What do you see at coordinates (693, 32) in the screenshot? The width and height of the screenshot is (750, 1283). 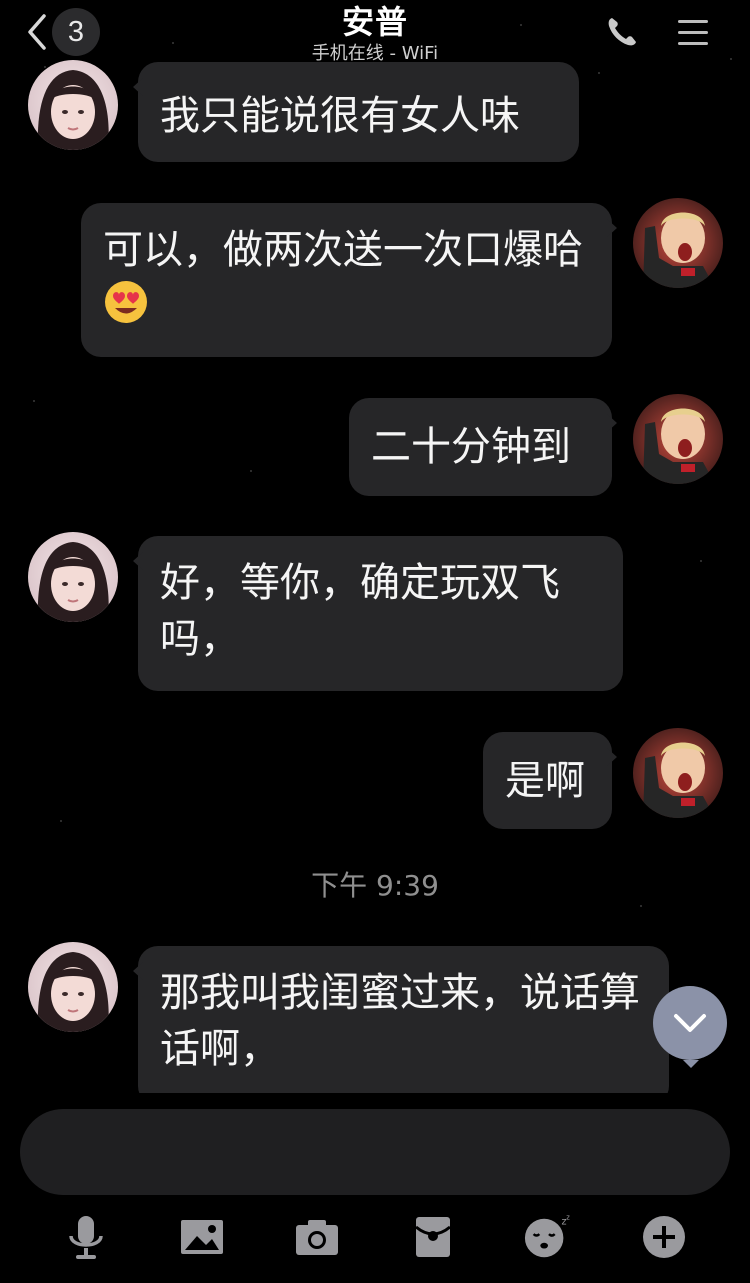 I see `hamburger-menu-icon` at bounding box center [693, 32].